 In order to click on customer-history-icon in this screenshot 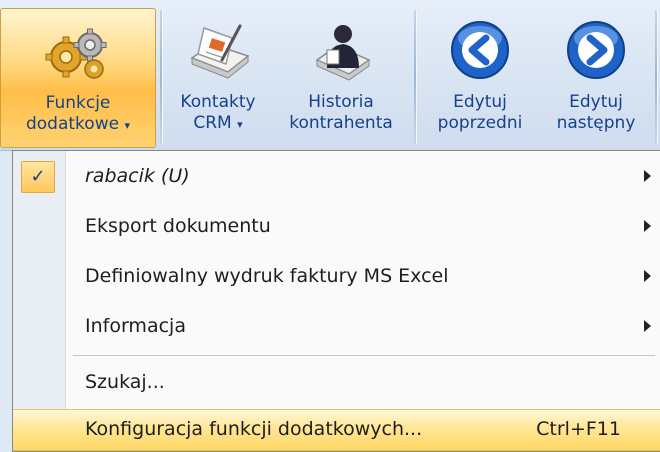, I will do `click(343, 53)`.